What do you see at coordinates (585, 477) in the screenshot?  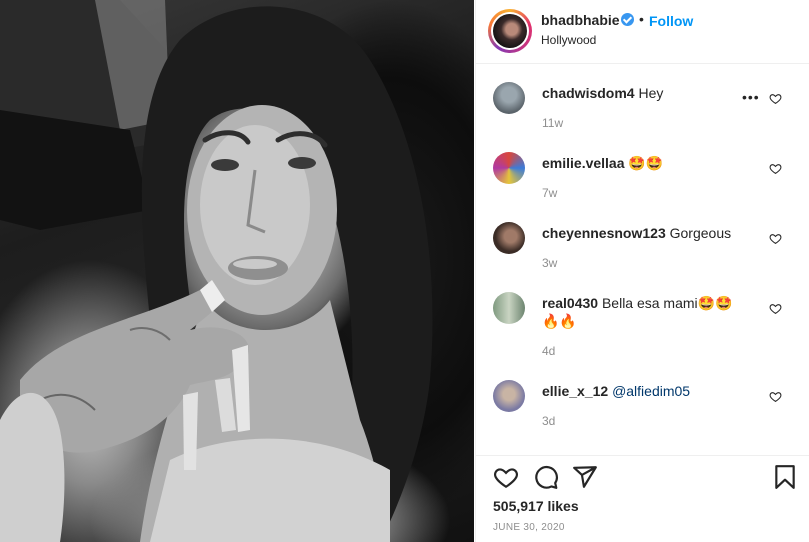 I see `share-icon` at bounding box center [585, 477].